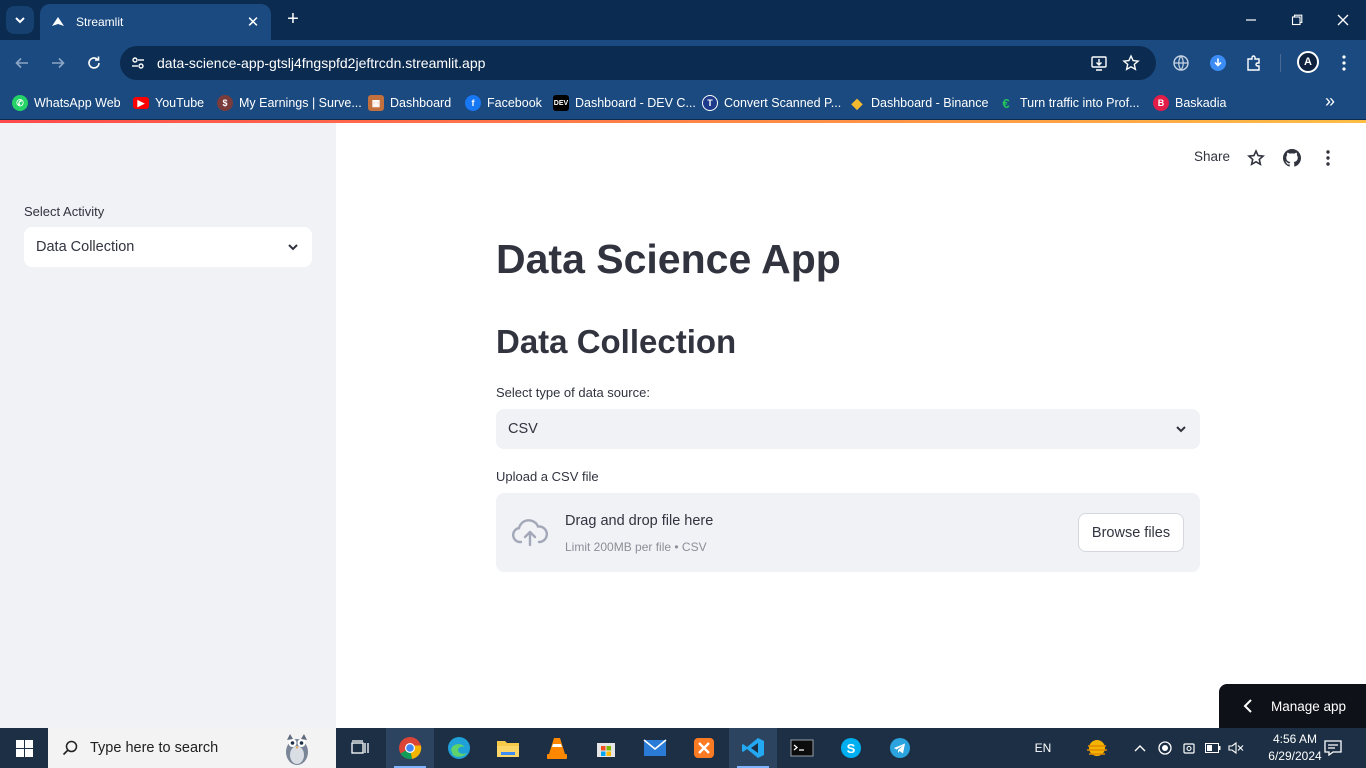  I want to click on globe-icon, so click(1181, 63).